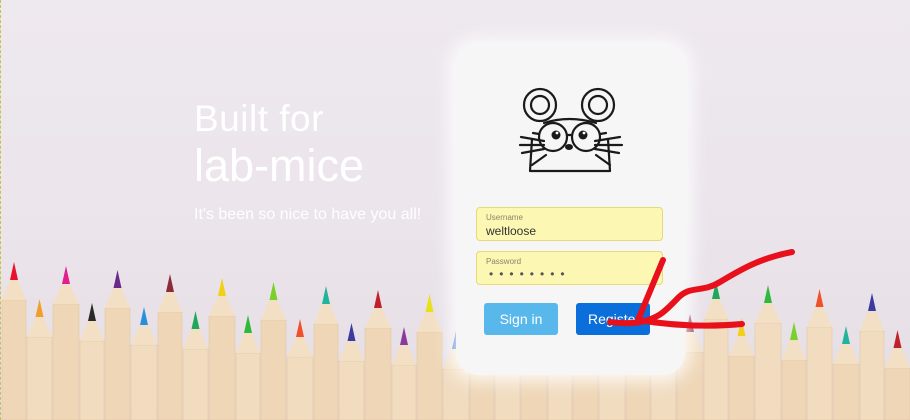 This screenshot has width=910, height=420. Describe the element at coordinates (521, 319) in the screenshot. I see `sign-in-button: Sign in` at that location.